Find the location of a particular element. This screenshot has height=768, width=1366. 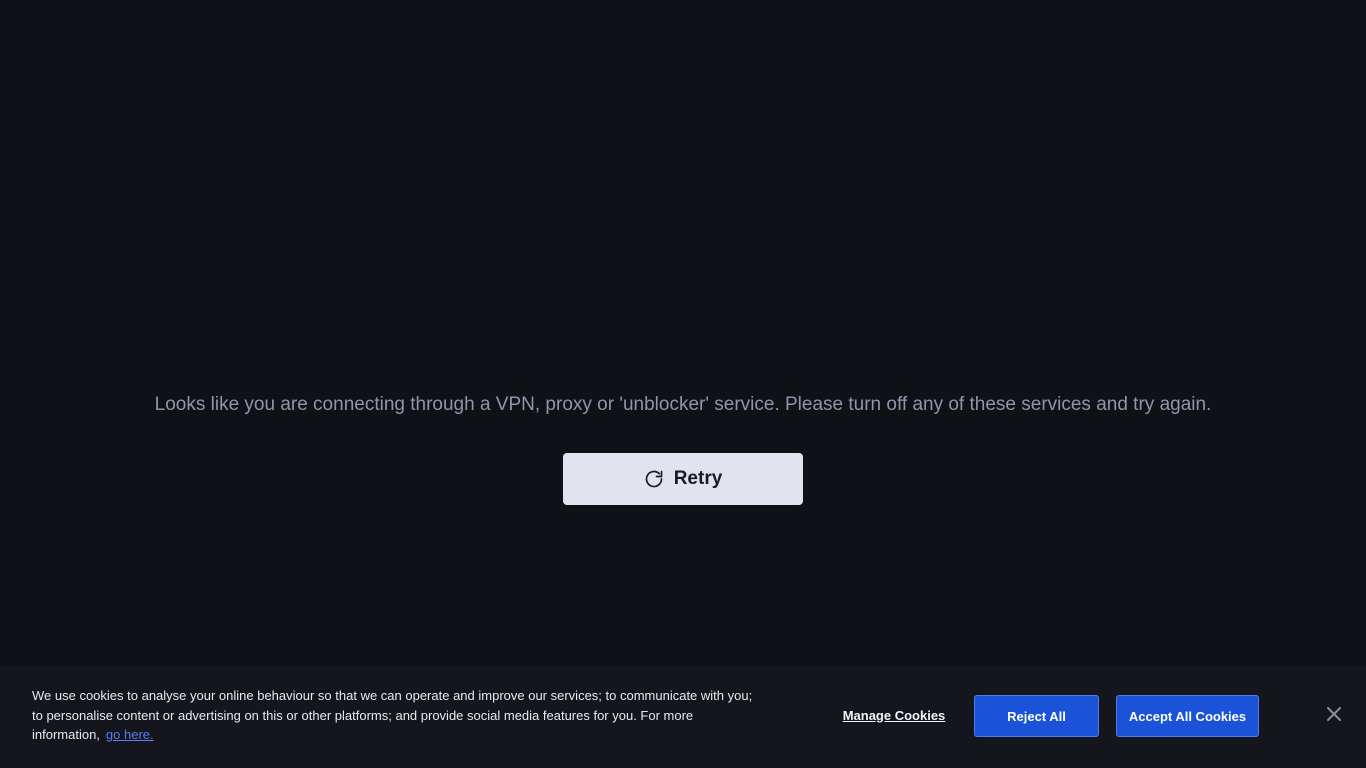

close-banner-button is located at coordinates (1334, 715).